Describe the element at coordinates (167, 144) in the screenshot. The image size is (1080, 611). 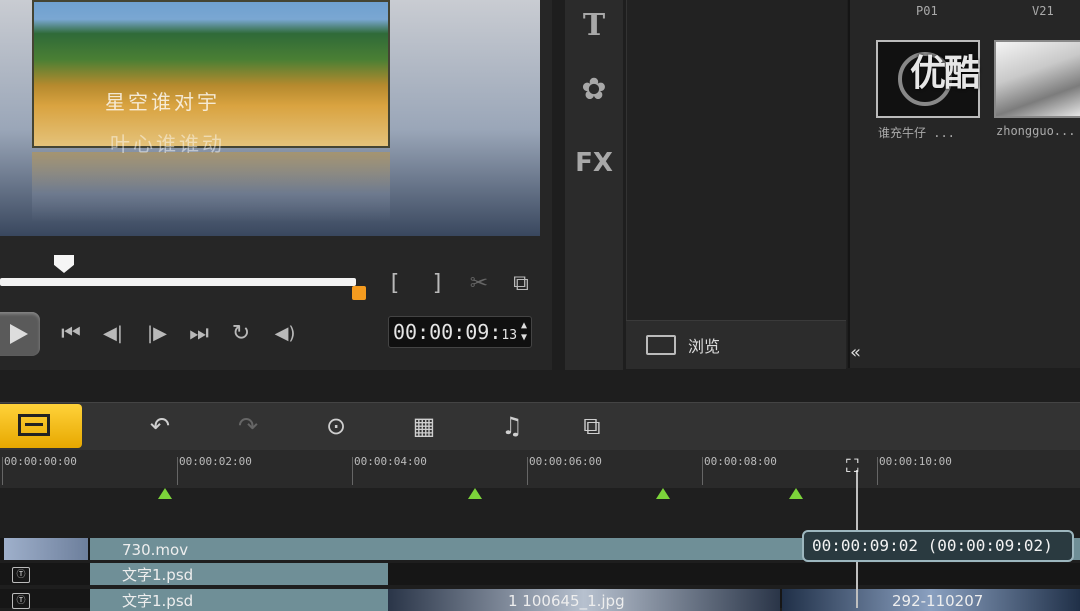
I see `overlay-caption-2: 叶心谁谁动` at that location.